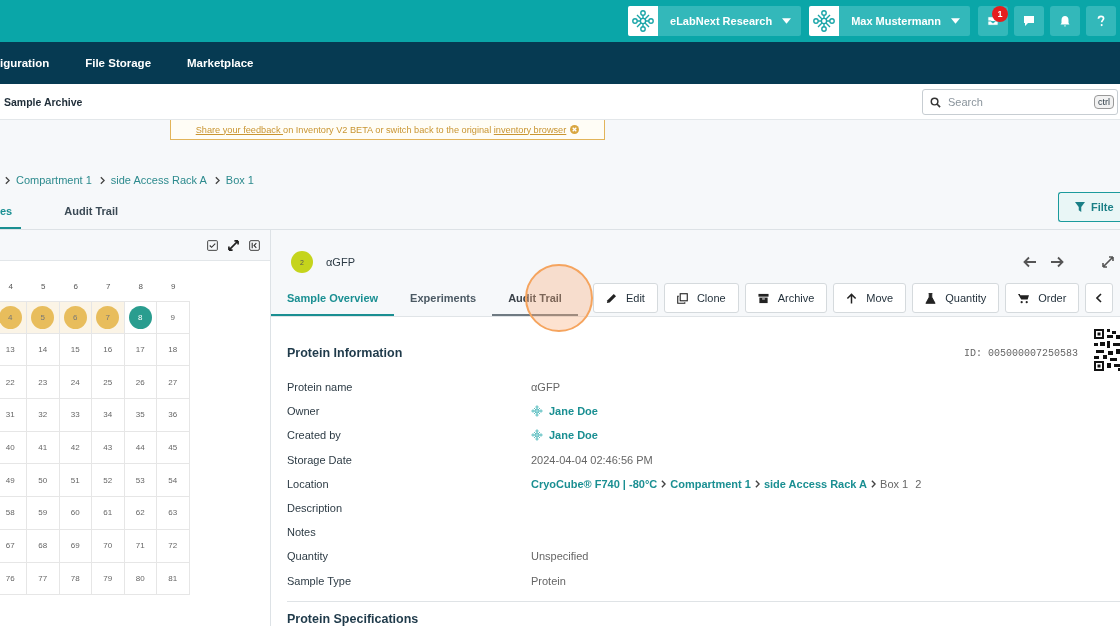 This screenshot has width=1120, height=626. I want to click on breadcrumb-link: Compartment 1, so click(54, 180).